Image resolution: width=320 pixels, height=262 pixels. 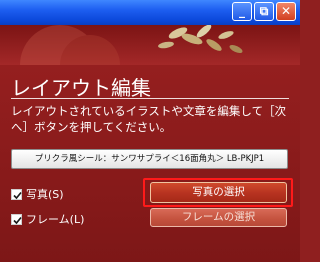 What do you see at coordinates (242, 11) in the screenshot?
I see `minimize-button: _` at bounding box center [242, 11].